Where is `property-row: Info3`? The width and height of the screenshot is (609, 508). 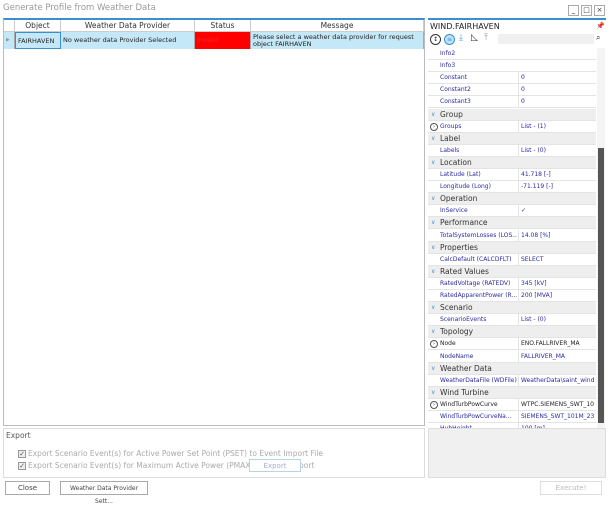 property-row: Info3 is located at coordinates (512, 66).